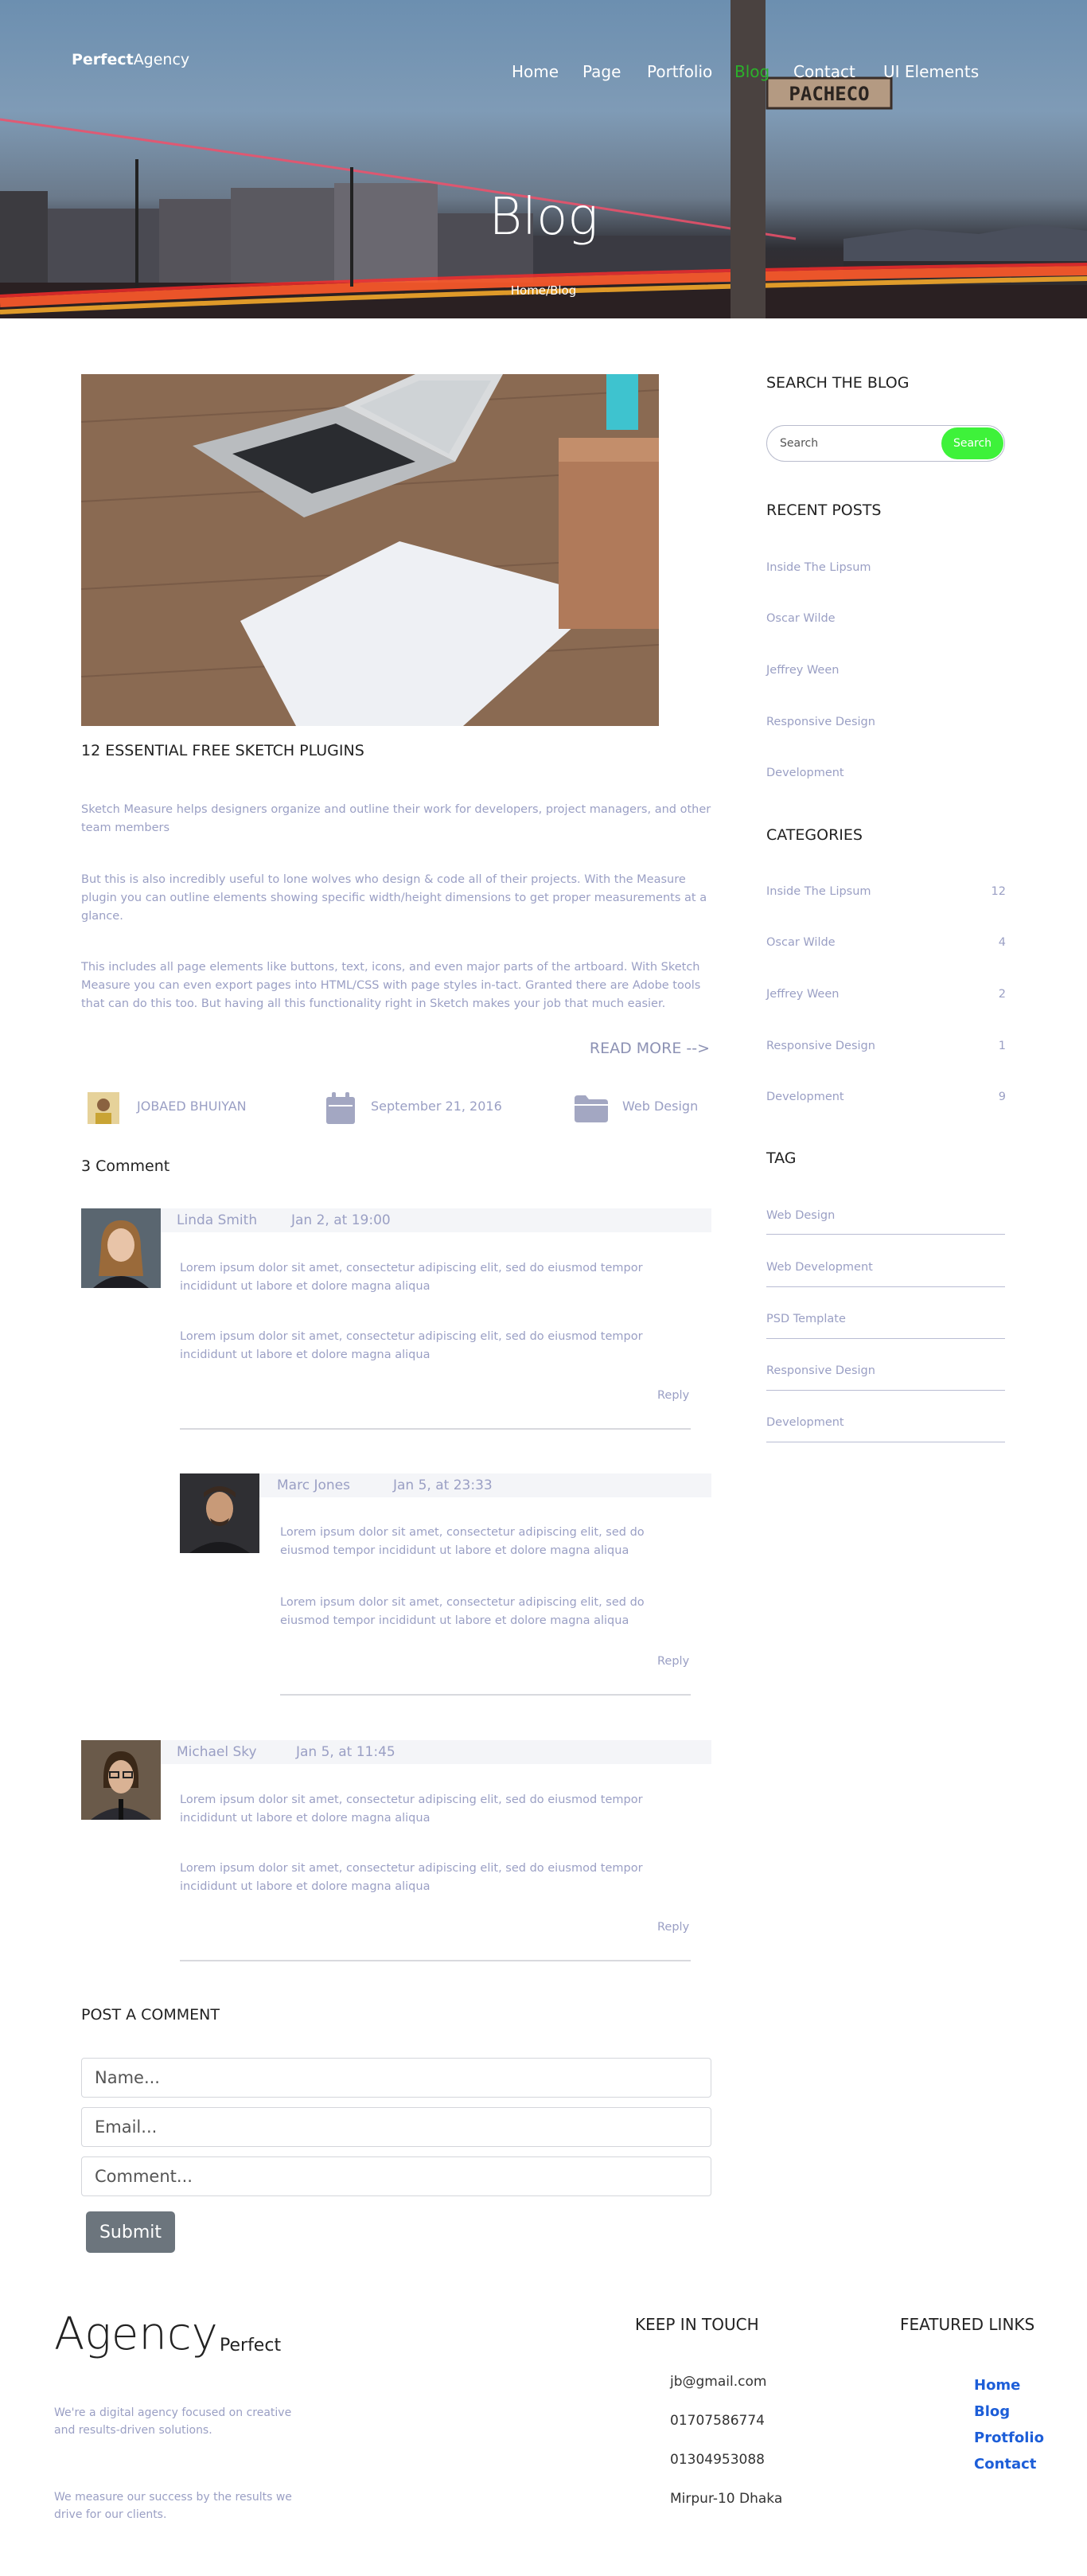  Describe the element at coordinates (718, 2382) in the screenshot. I see `contact-email: jb@gmail.com` at that location.